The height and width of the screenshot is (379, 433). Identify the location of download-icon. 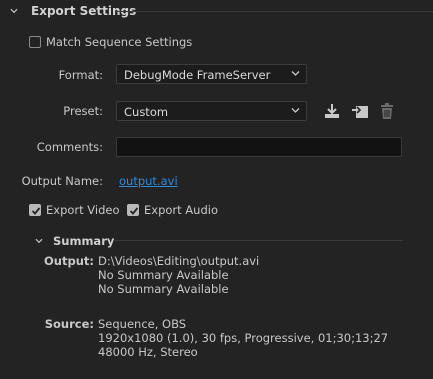
(332, 111).